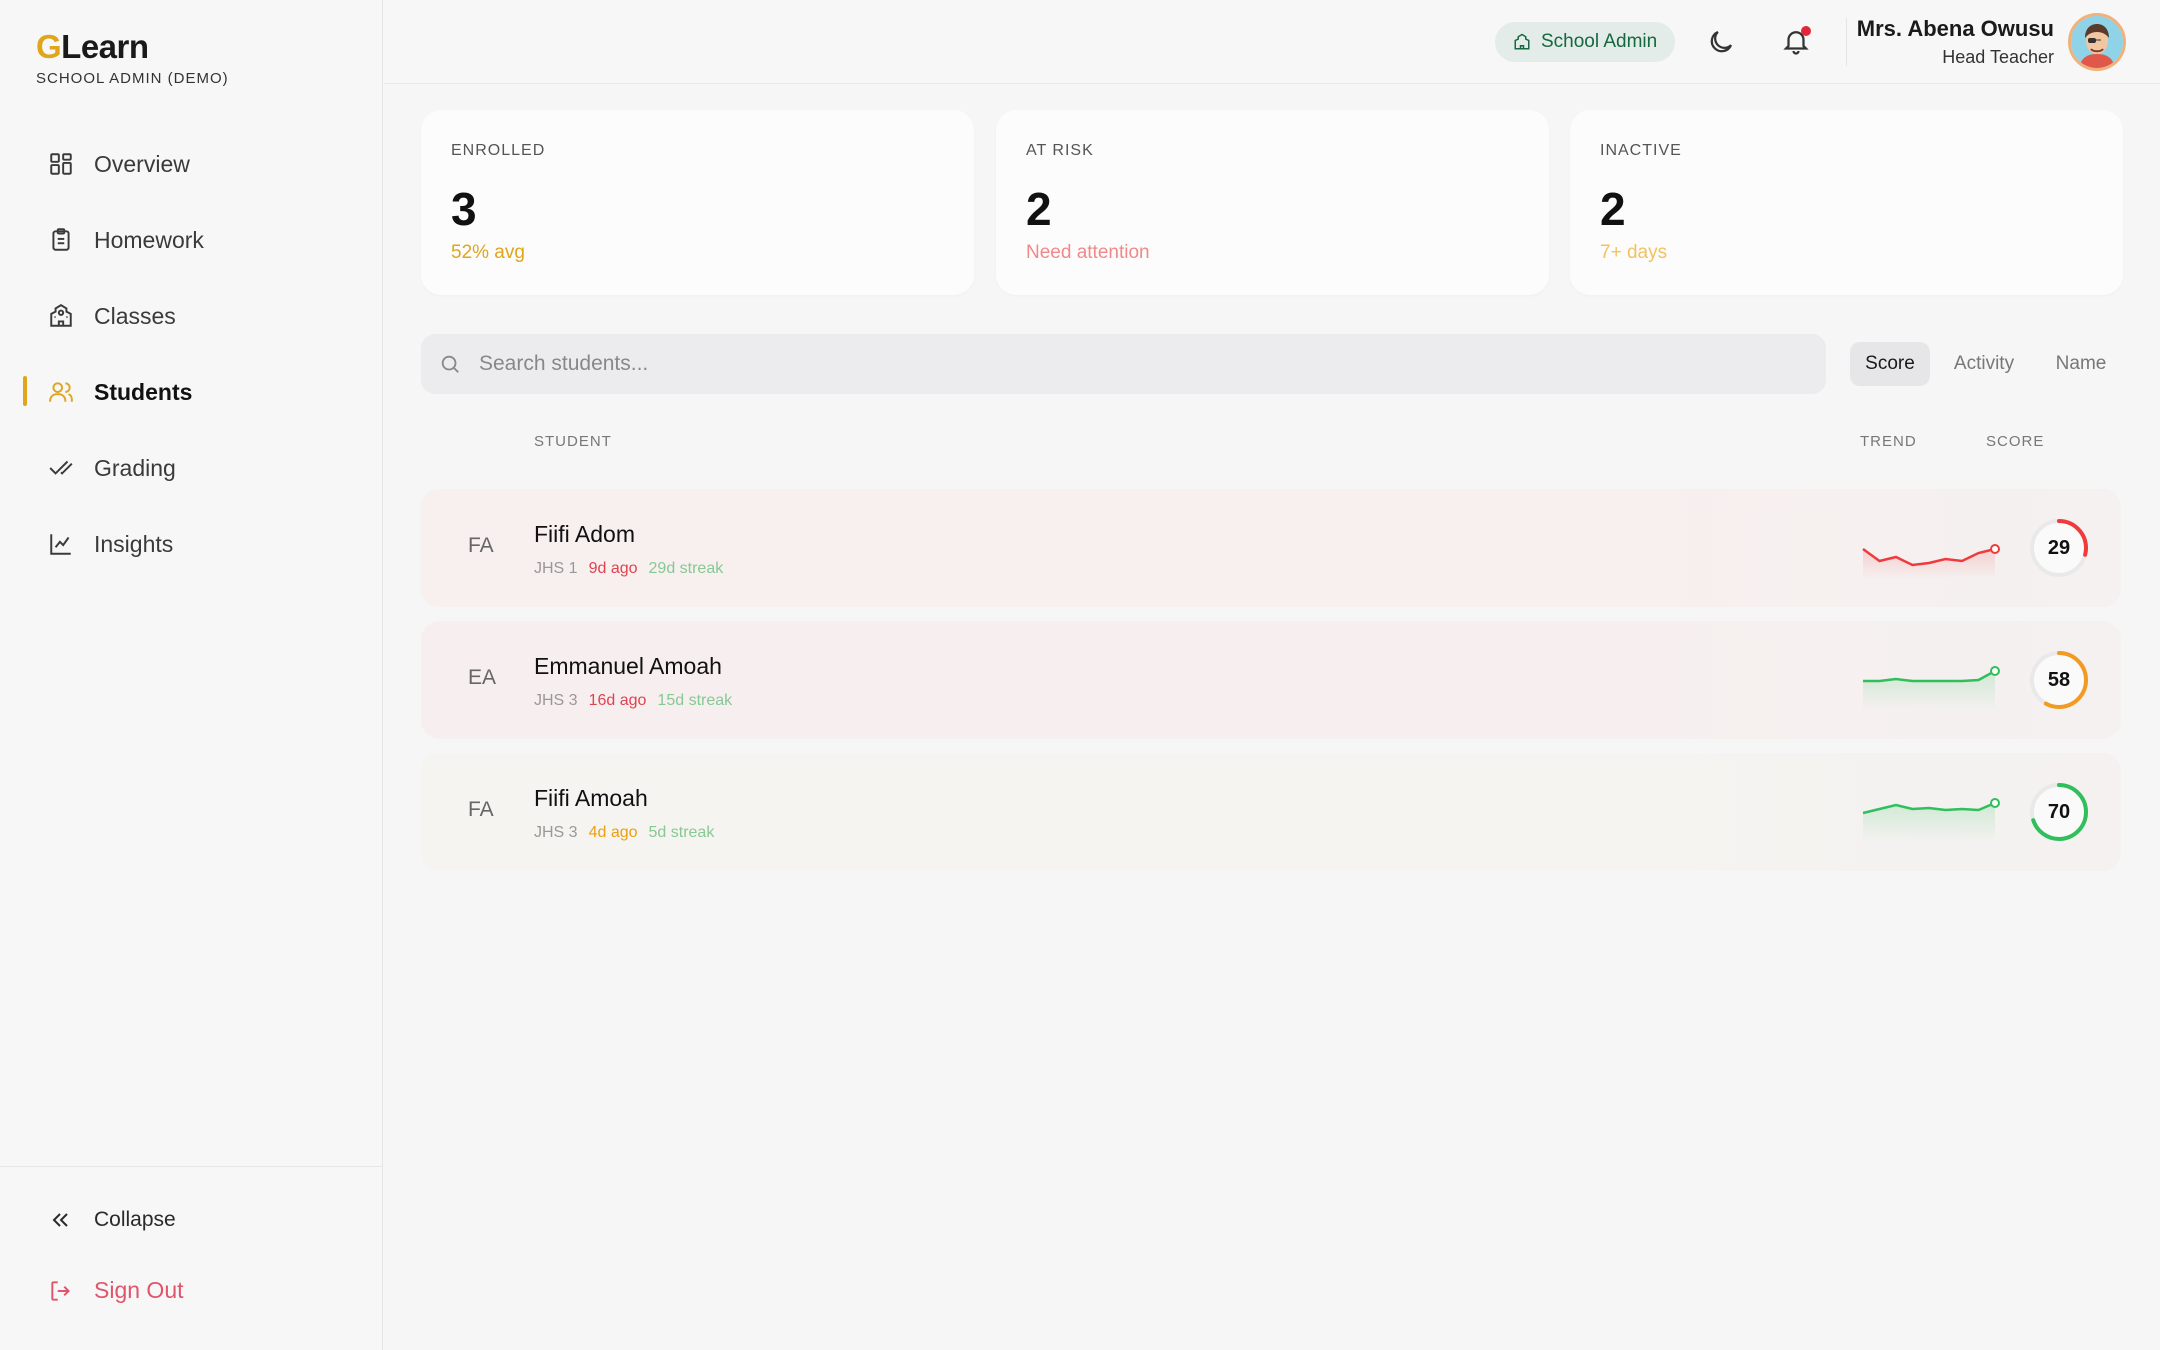 The width and height of the screenshot is (2160, 1350). I want to click on stat-value: 3, so click(464, 209).